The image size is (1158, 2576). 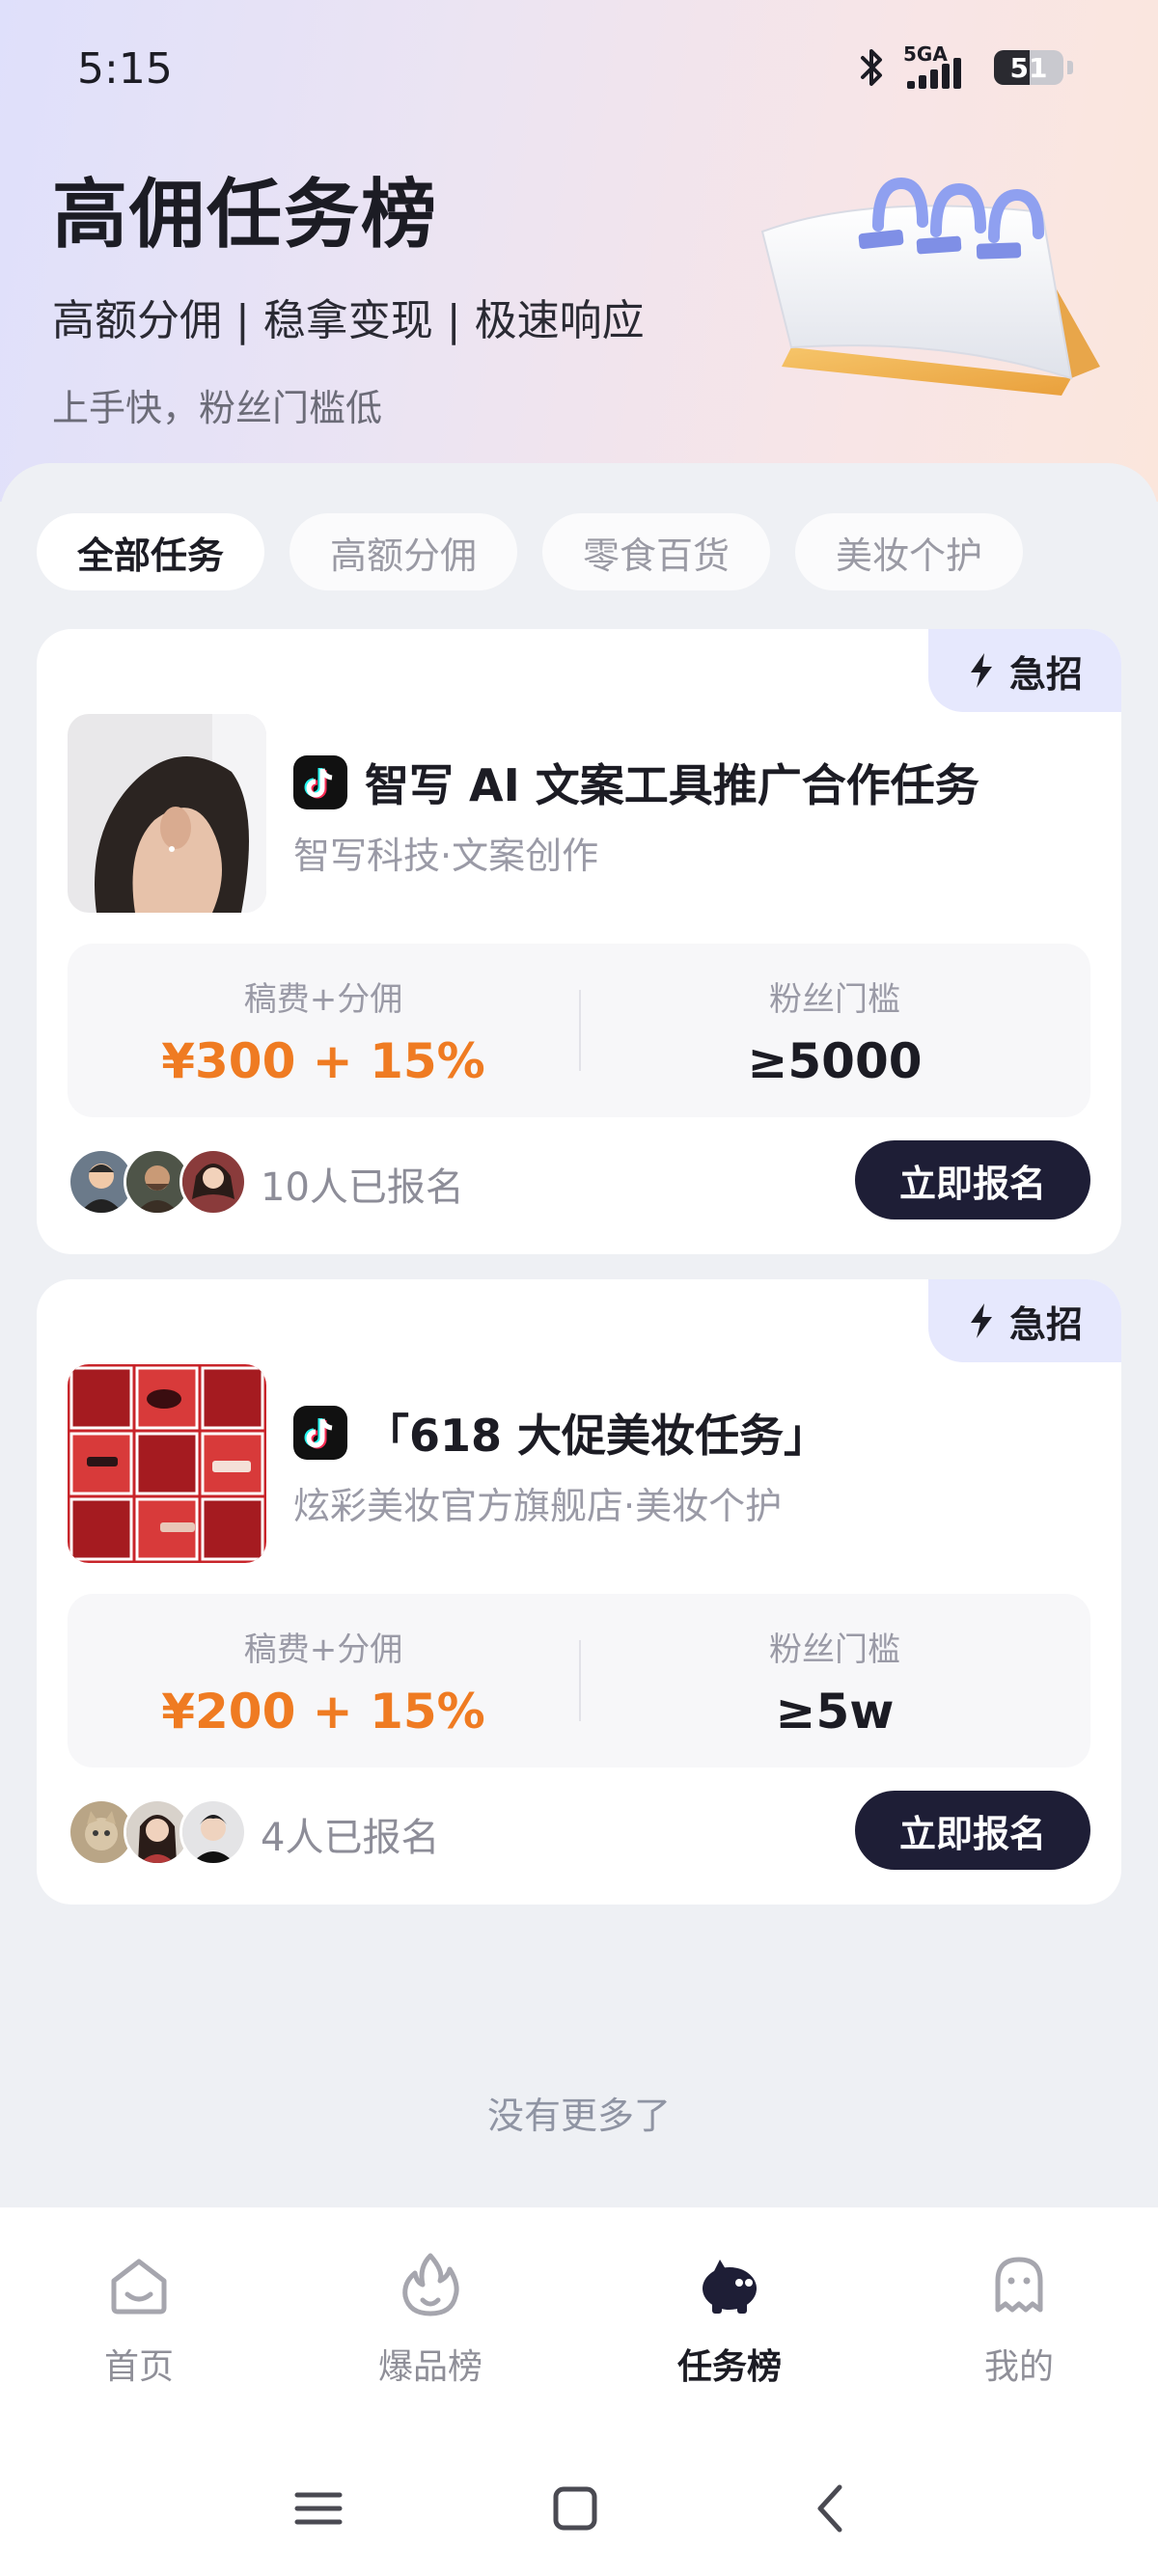 What do you see at coordinates (446, 856) in the screenshot?
I see `task-company: 智写科技·文案创作` at bounding box center [446, 856].